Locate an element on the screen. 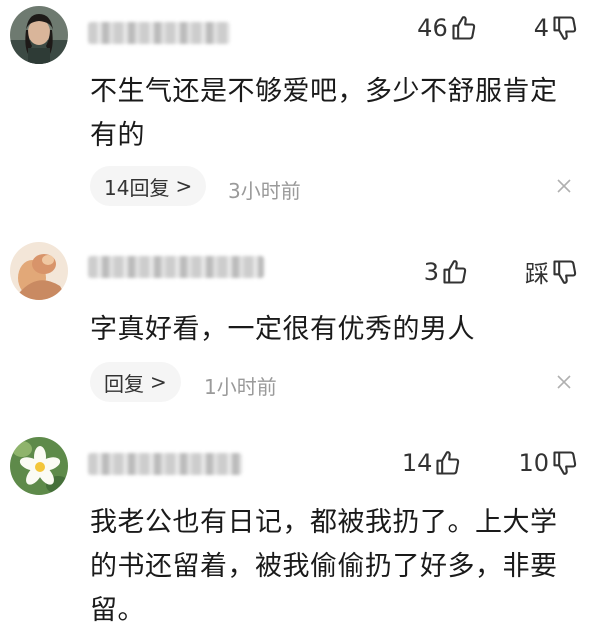  timestamp: 1小时前 is located at coordinates (240, 387).